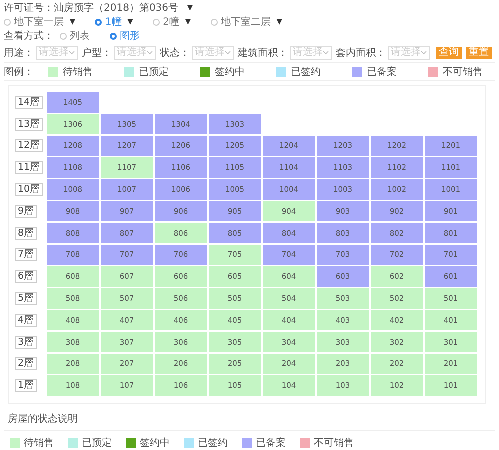 The image size is (499, 450). I want to click on floor-label: 11層, so click(29, 167).